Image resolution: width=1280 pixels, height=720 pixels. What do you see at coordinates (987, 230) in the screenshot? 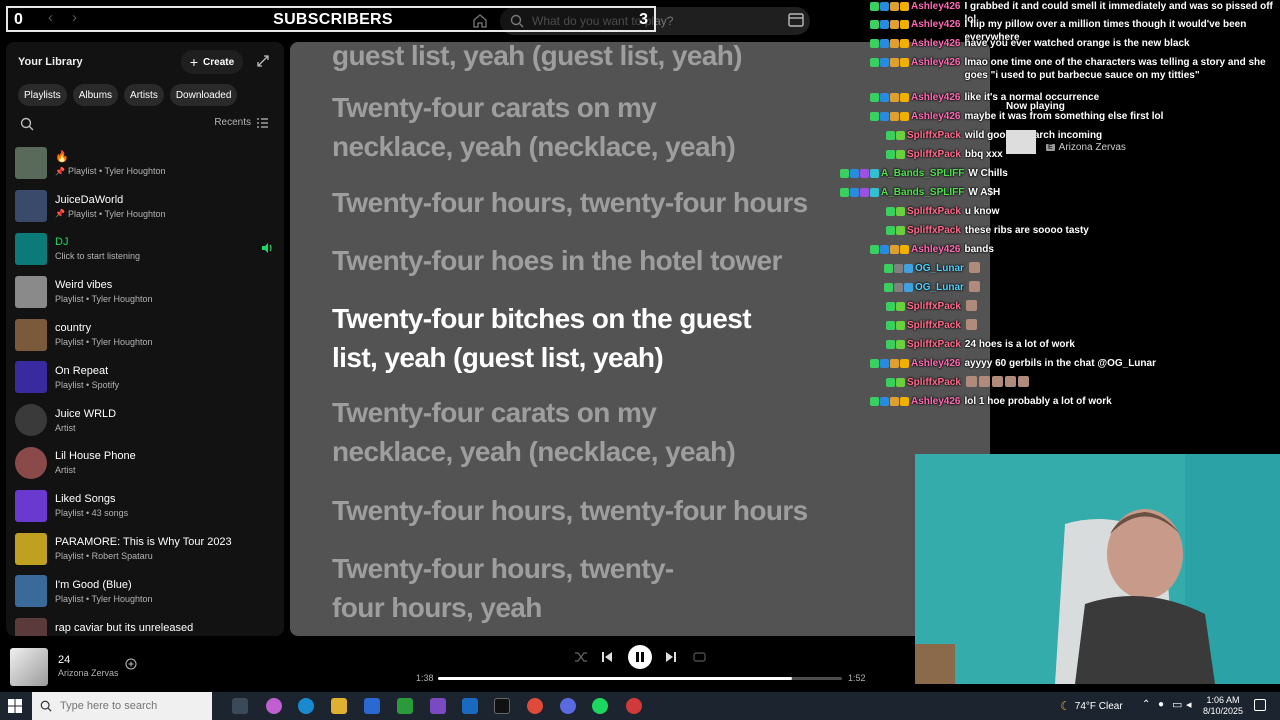
I see `chat-message: SpliffxPack these ribs are soooo tasty` at bounding box center [987, 230].